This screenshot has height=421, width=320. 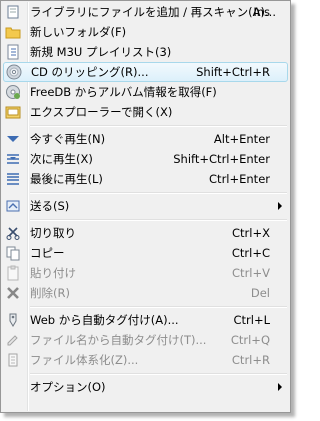 I want to click on menu-item-new-folder: 新しいフォルダ(F), so click(x=145, y=32).